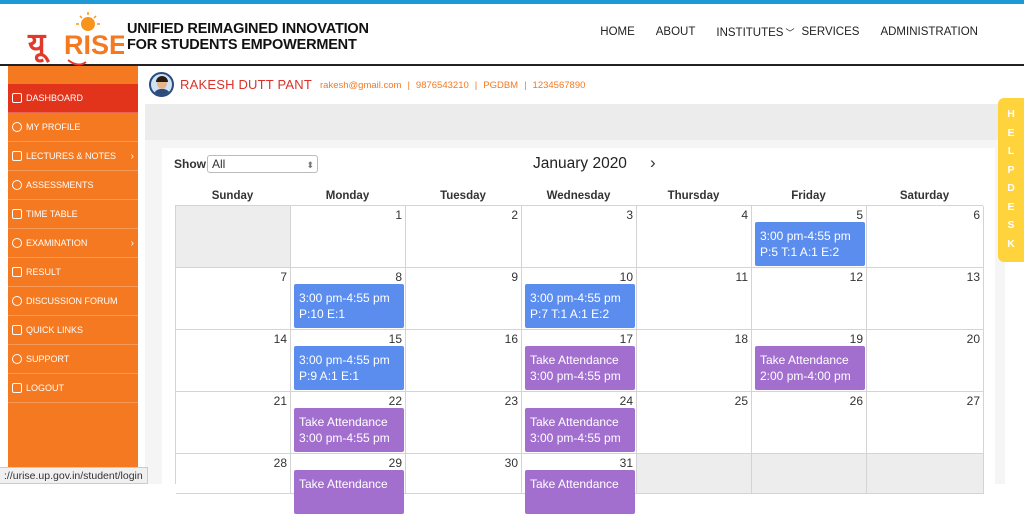 The image size is (1024, 514). Describe the element at coordinates (676, 32) in the screenshot. I see `nav-about: ABOUT` at that location.